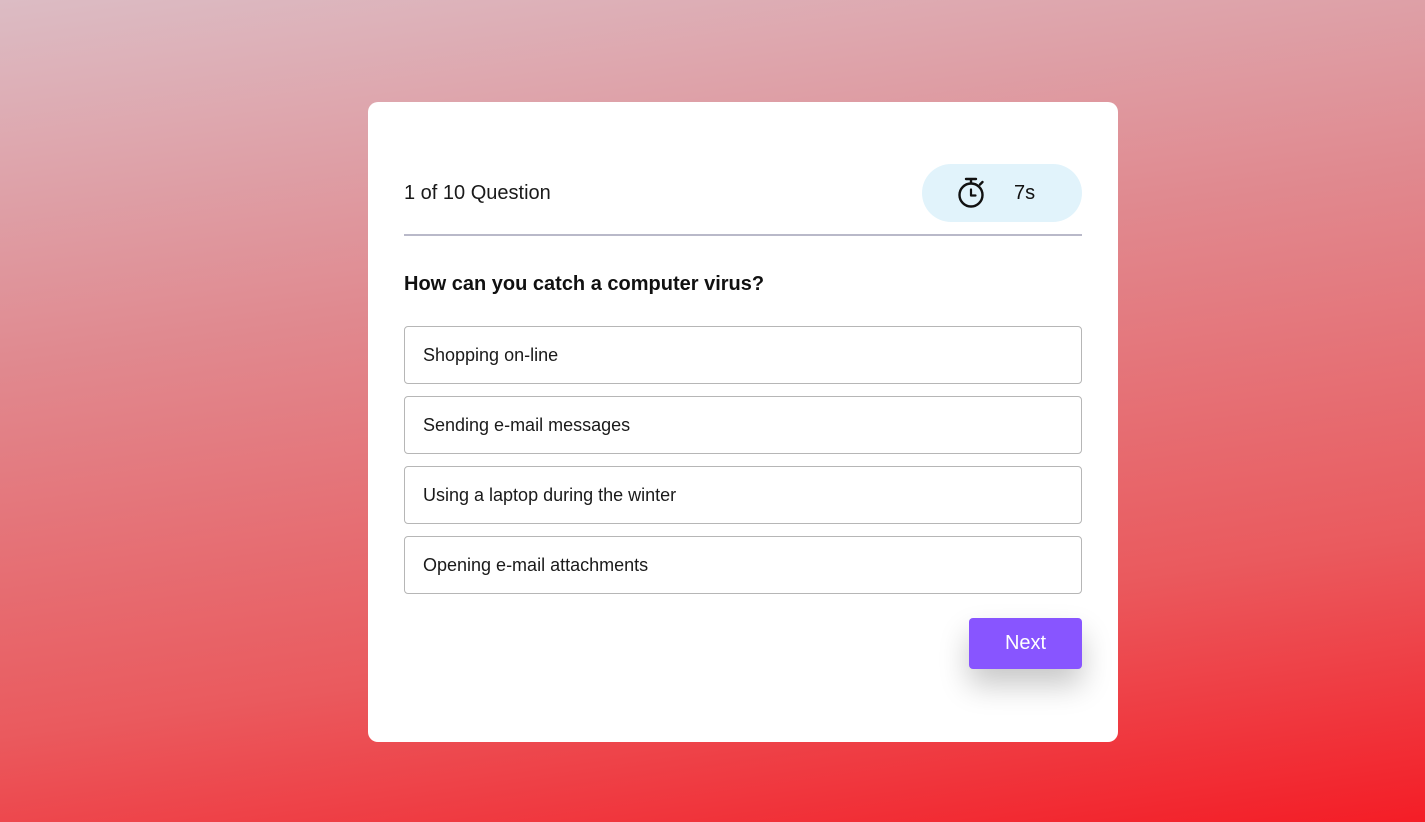 The image size is (1425, 822). Describe the element at coordinates (743, 495) in the screenshot. I see `answer-option-3: Using a laptop during the winter` at that location.